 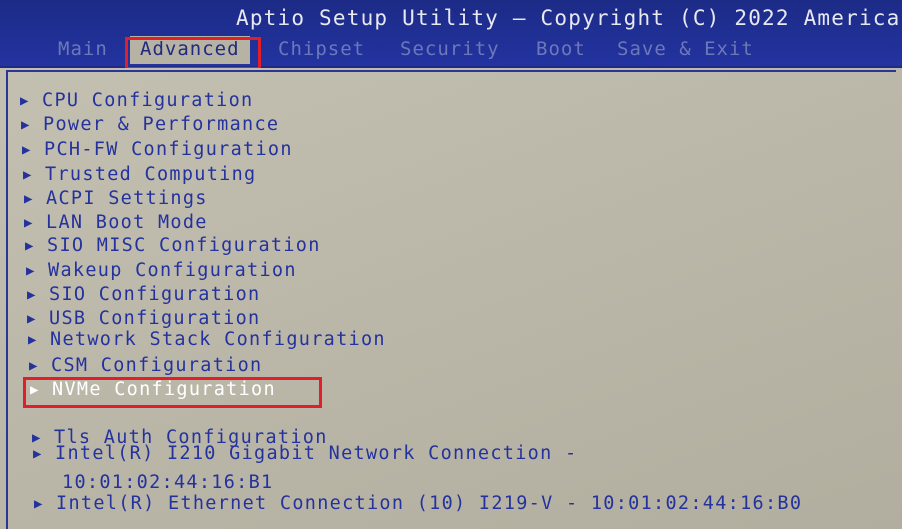 I want to click on menu-item-trusted-computing: ▶ Trusted Computing, so click(x=139, y=174).